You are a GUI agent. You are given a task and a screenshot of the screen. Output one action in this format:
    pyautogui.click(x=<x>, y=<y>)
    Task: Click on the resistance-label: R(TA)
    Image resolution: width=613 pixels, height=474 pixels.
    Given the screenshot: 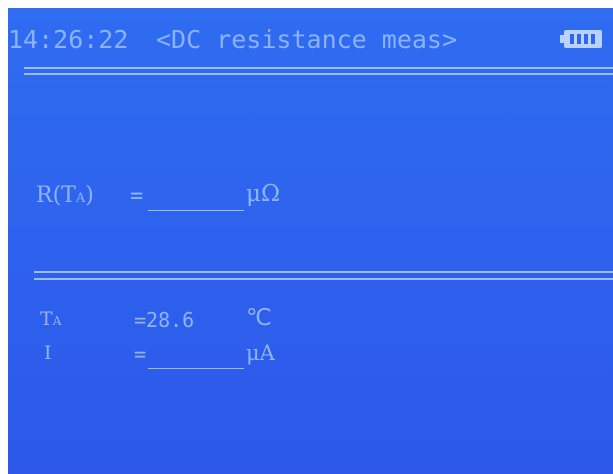 What is the action you would take?
    pyautogui.click(x=65, y=195)
    